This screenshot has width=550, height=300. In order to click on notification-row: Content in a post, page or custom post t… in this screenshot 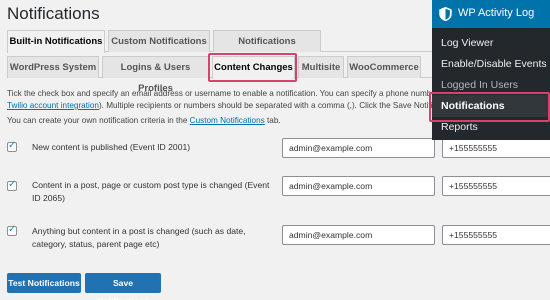, I will do `click(278, 189)`.